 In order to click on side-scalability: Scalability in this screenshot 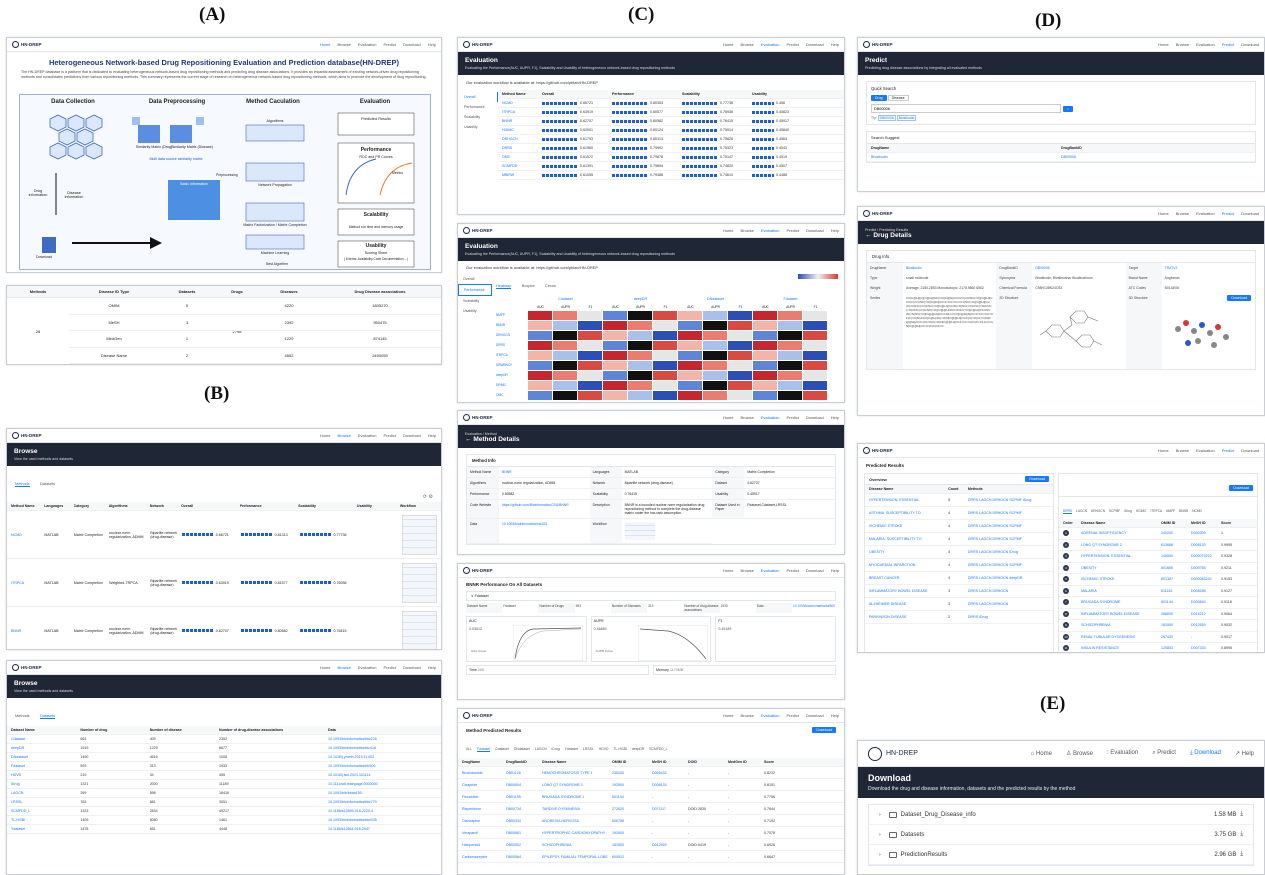, I will do `click(478, 117)`.